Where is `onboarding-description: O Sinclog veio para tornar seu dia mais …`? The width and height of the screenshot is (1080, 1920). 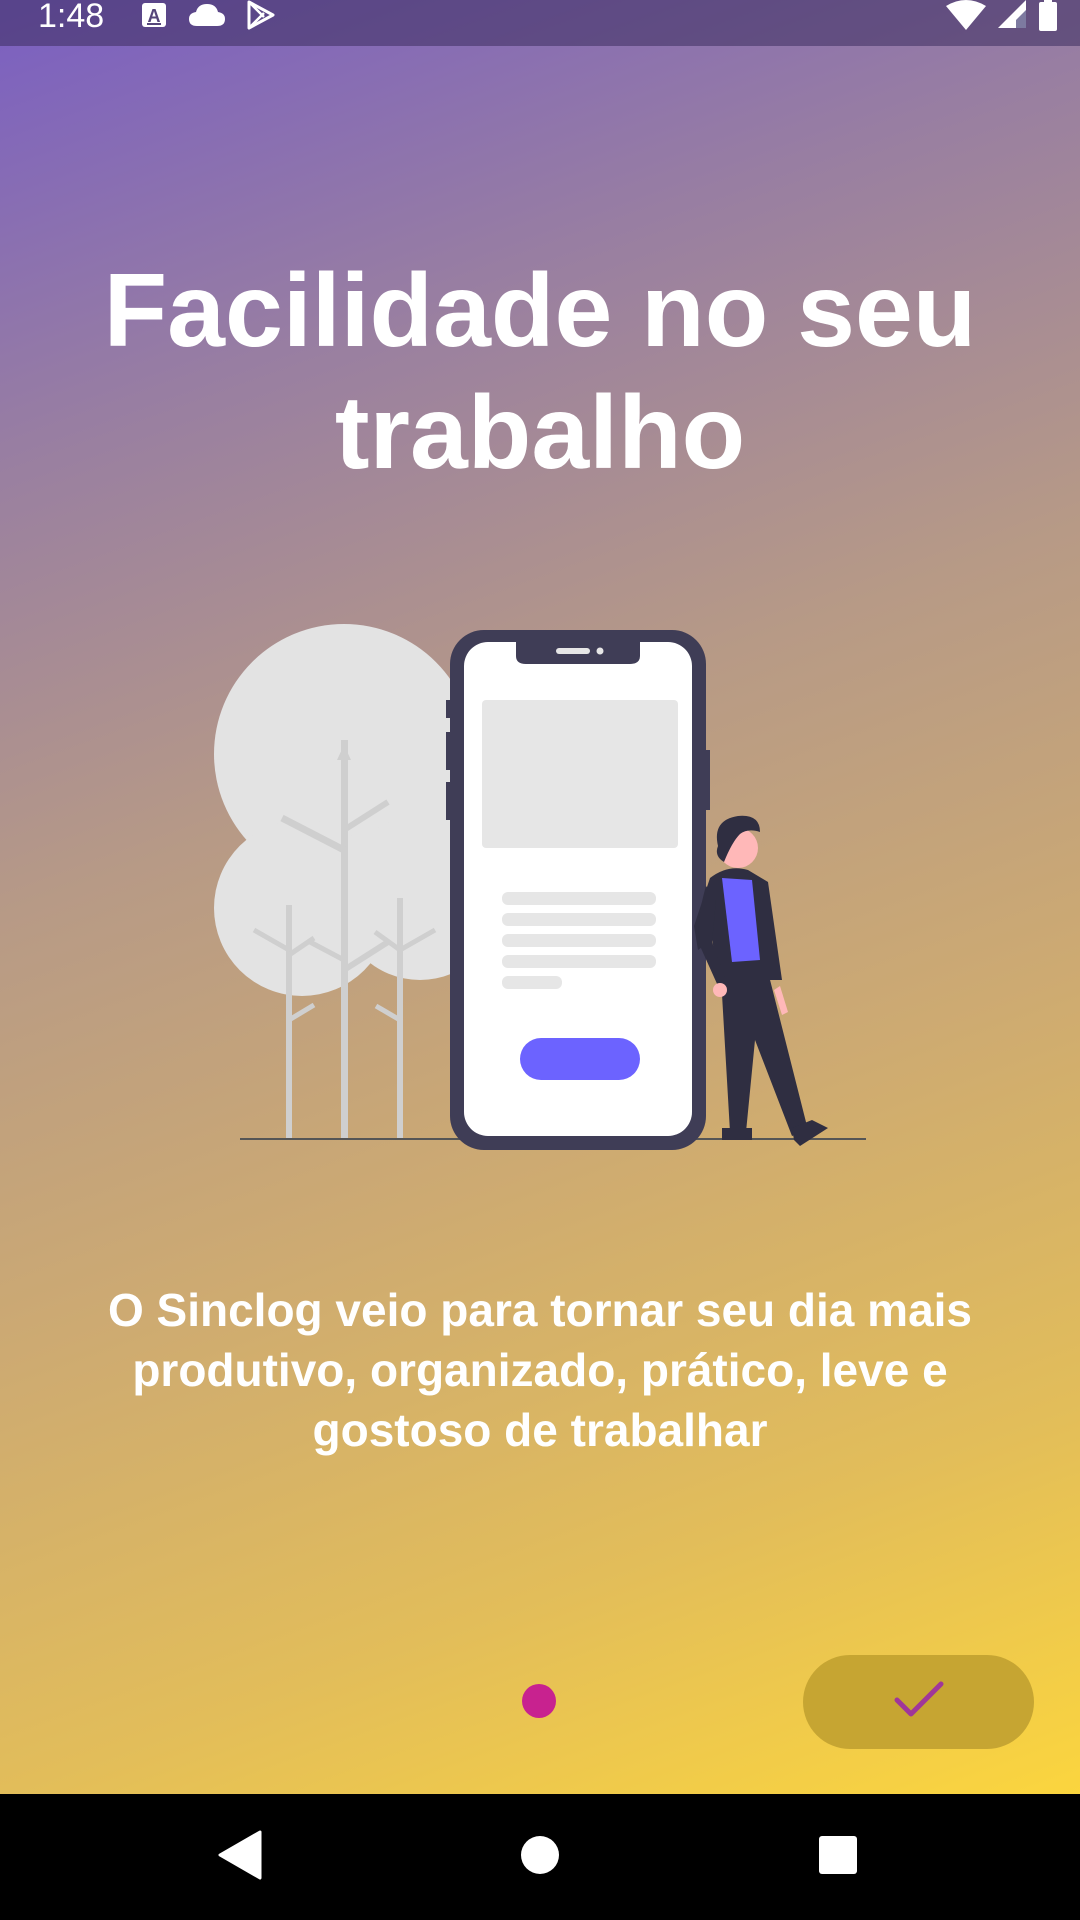
onboarding-description: O Sinclog veio para tornar seu dia mais … is located at coordinates (540, 1370).